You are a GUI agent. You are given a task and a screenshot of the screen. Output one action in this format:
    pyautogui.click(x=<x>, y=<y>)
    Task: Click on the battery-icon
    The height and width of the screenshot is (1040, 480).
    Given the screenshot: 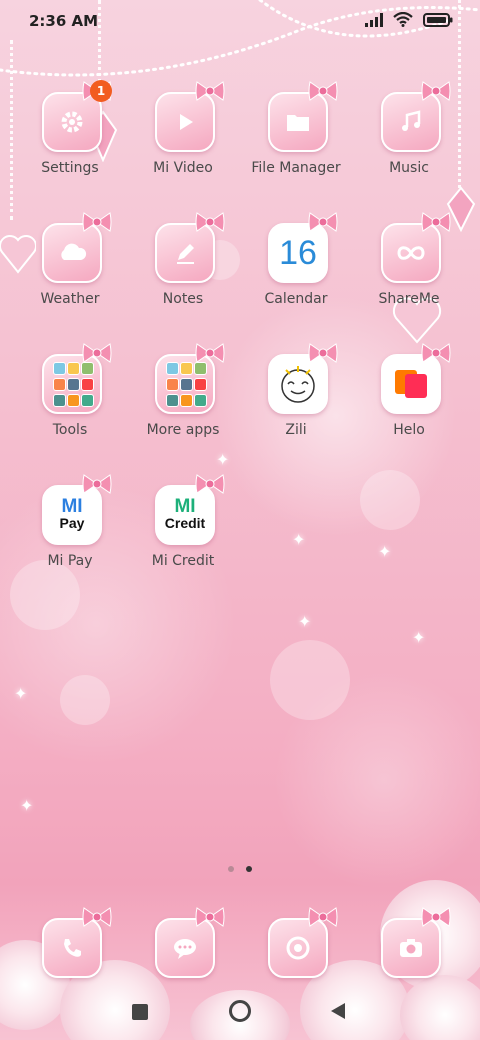 What is the action you would take?
    pyautogui.click(x=438, y=19)
    